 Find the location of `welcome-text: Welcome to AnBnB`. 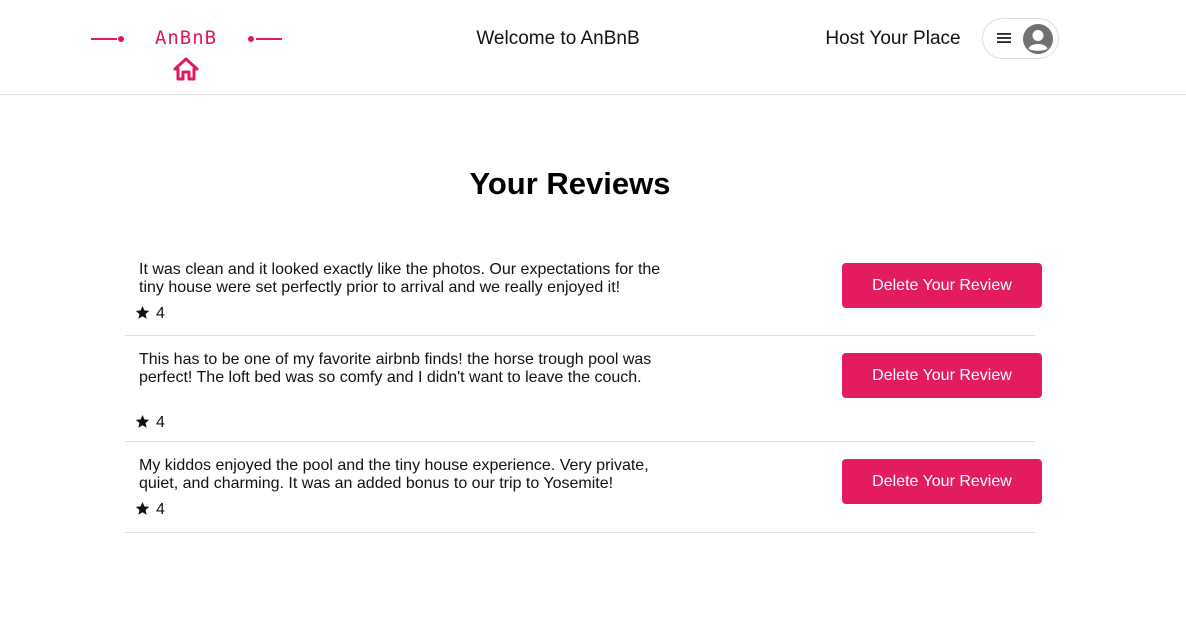

welcome-text: Welcome to AnBnB is located at coordinates (558, 38).